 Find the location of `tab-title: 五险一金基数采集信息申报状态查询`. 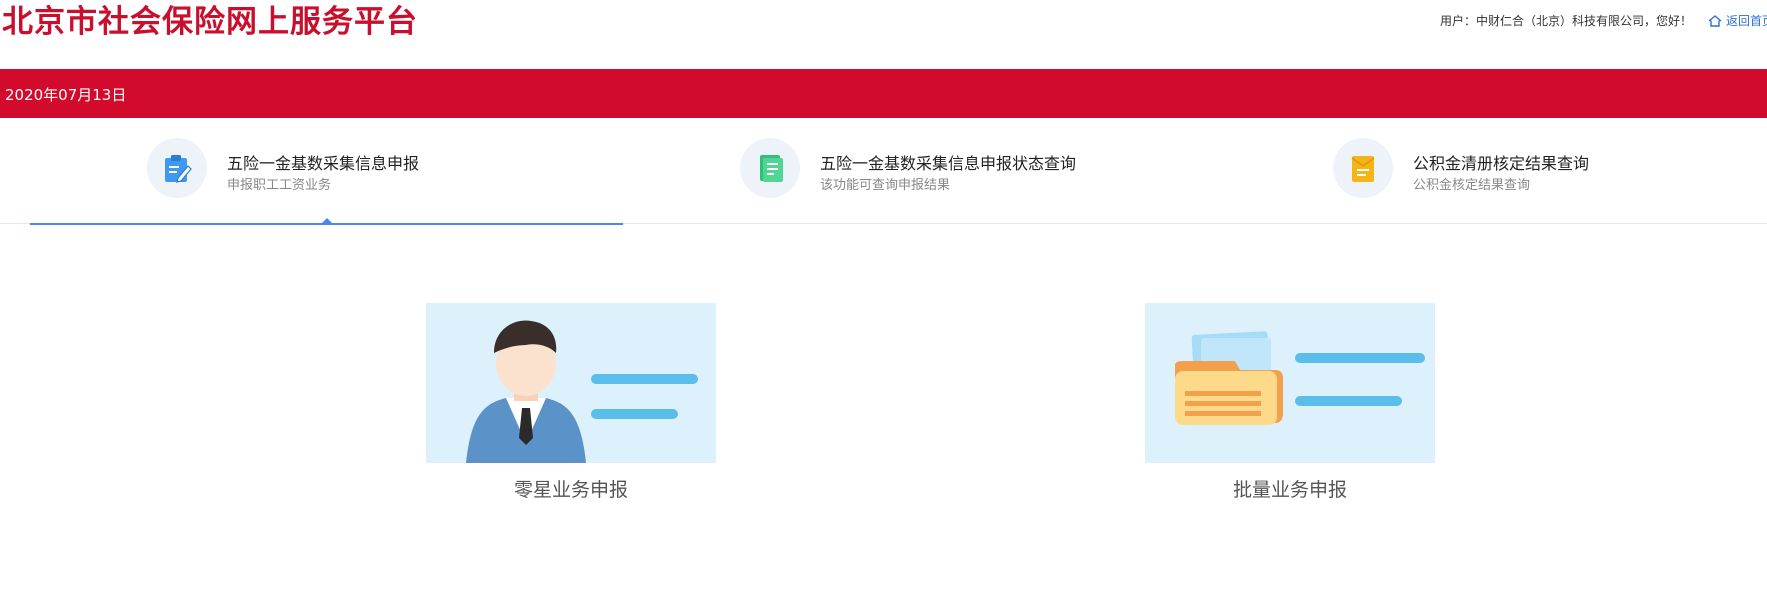

tab-title: 五险一金基数采集信息申报状态查询 is located at coordinates (948, 163).